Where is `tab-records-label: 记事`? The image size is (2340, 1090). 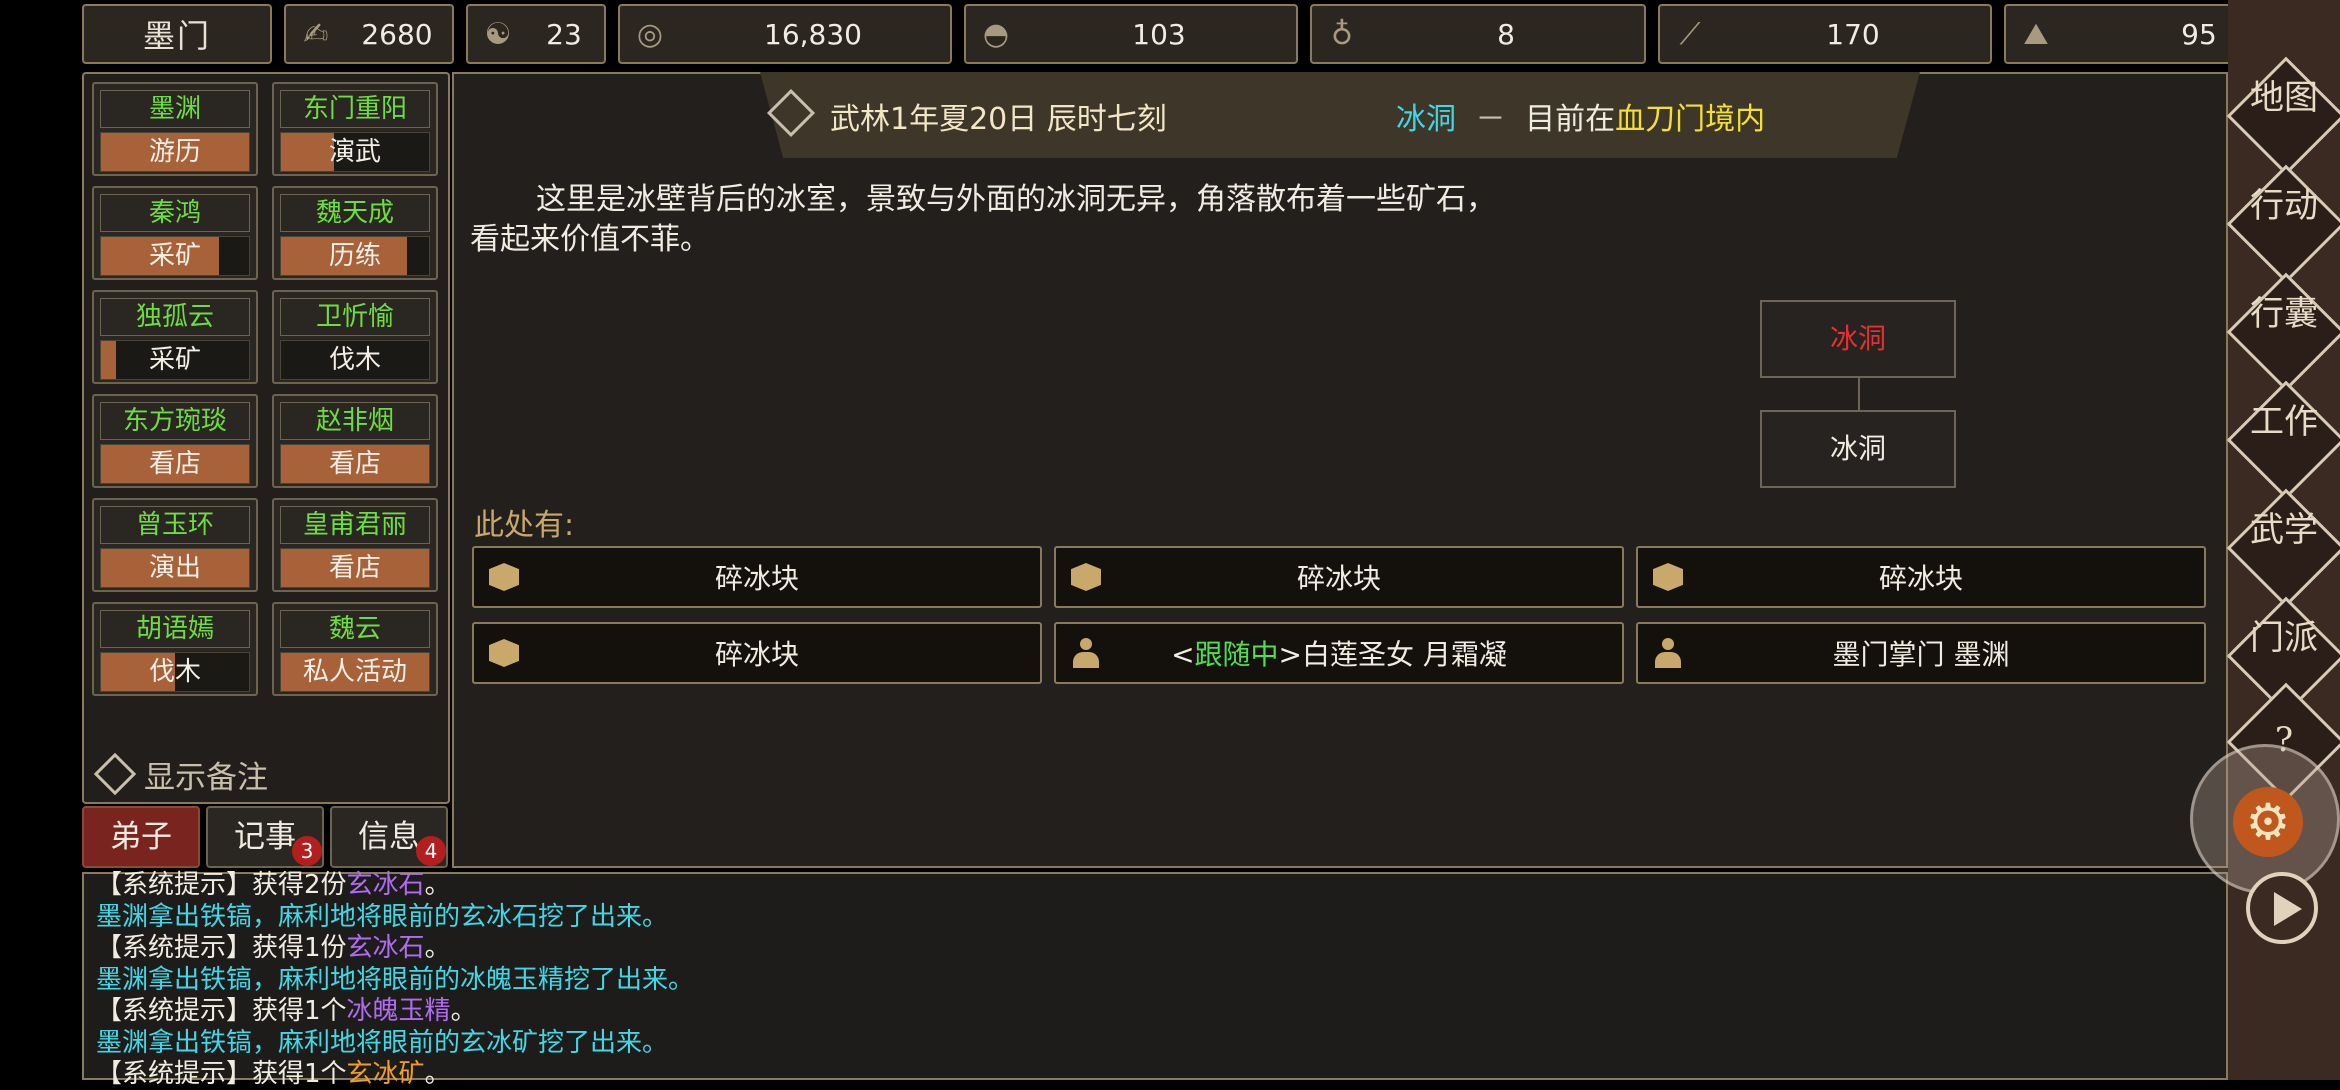
tab-records-label: 记事 is located at coordinates (265, 837).